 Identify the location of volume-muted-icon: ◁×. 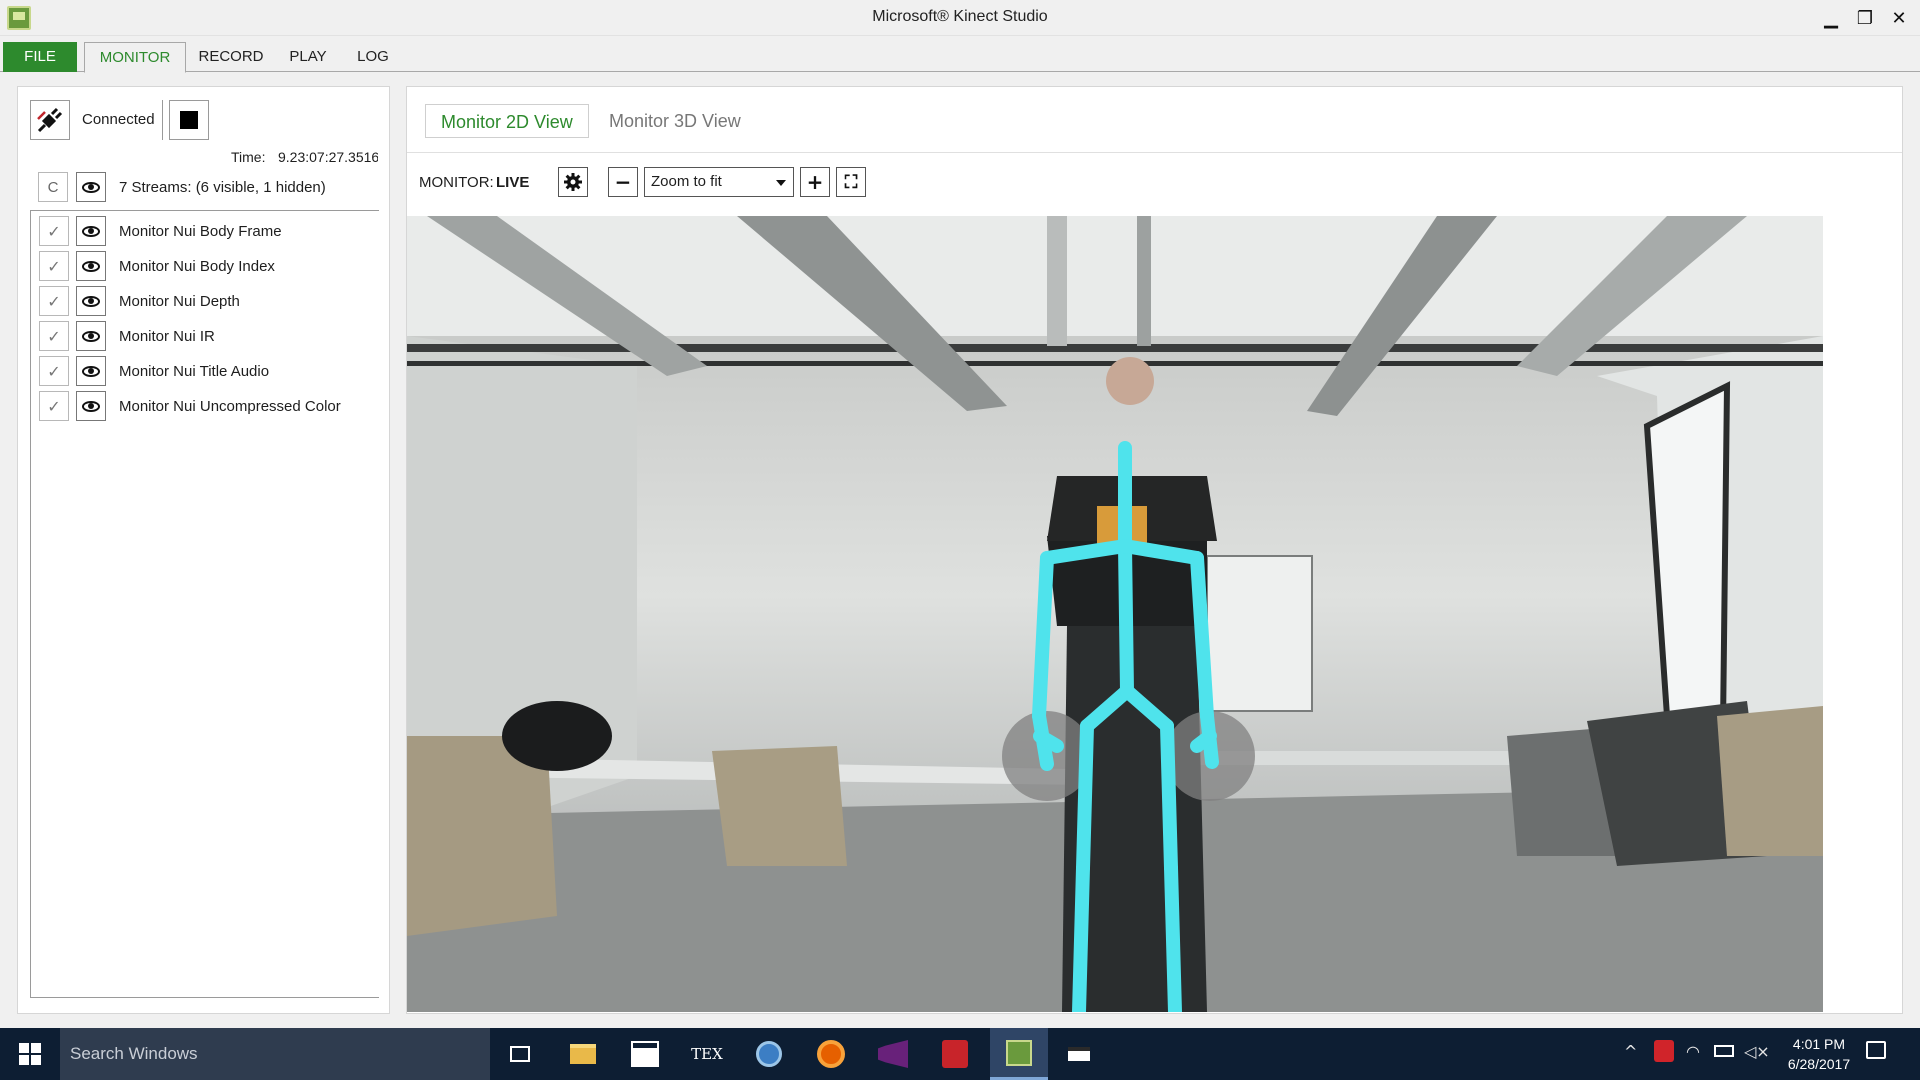
(1757, 1051).